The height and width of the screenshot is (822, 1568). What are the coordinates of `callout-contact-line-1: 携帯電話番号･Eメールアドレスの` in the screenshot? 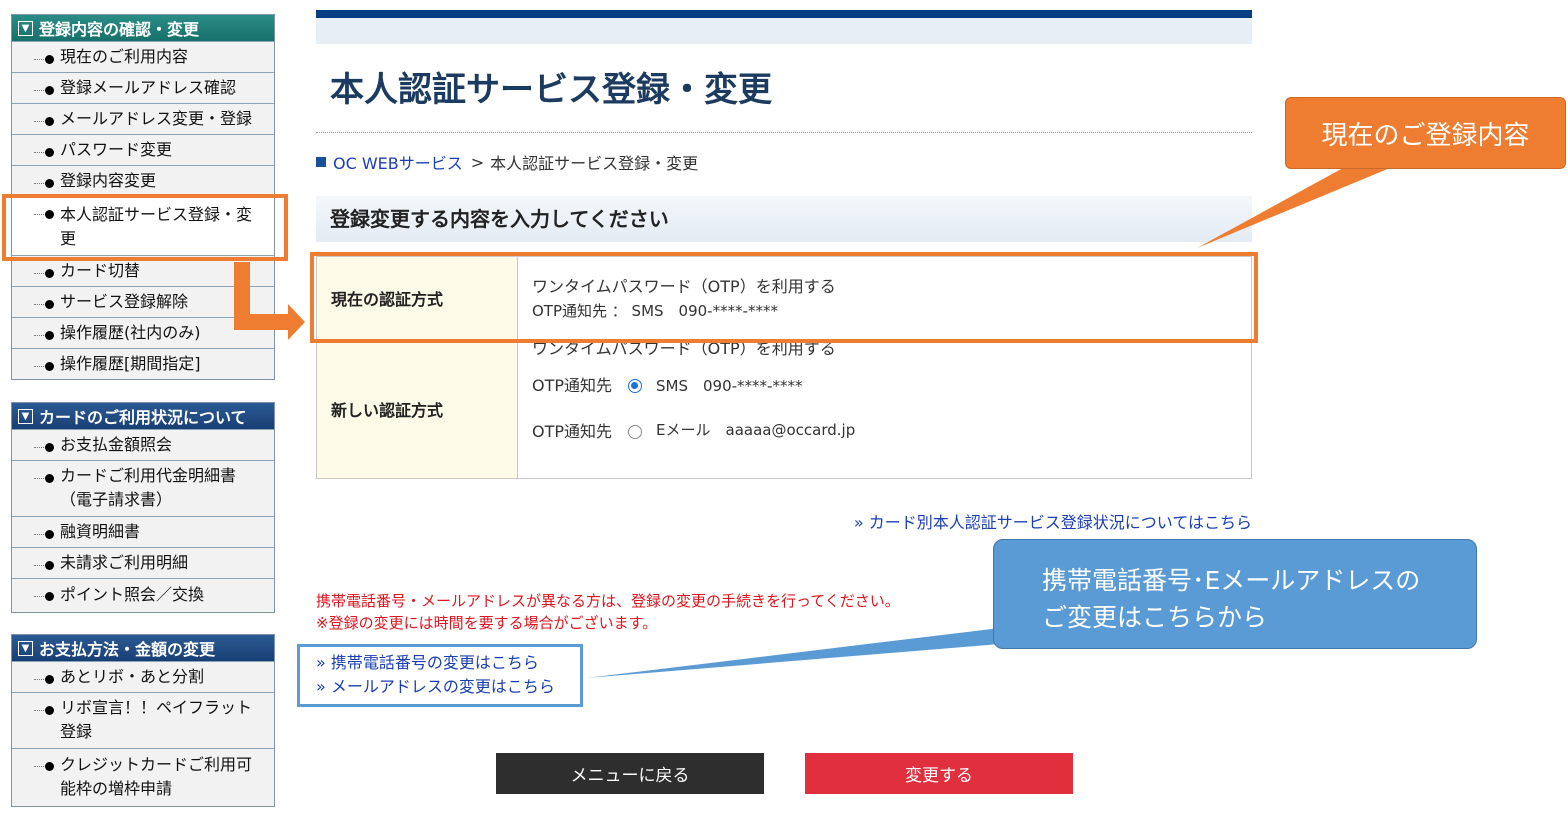 It's located at (1231, 580).